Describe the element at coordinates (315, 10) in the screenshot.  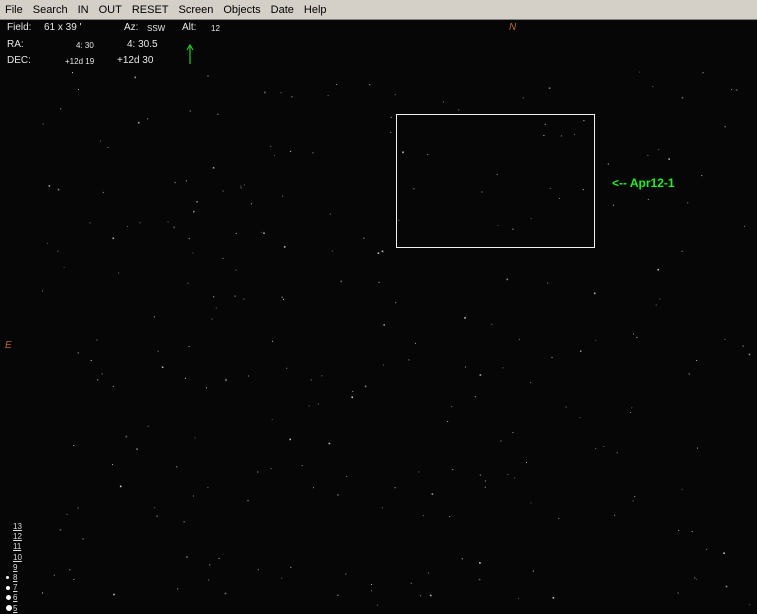
I see `menu-help: Help` at that location.